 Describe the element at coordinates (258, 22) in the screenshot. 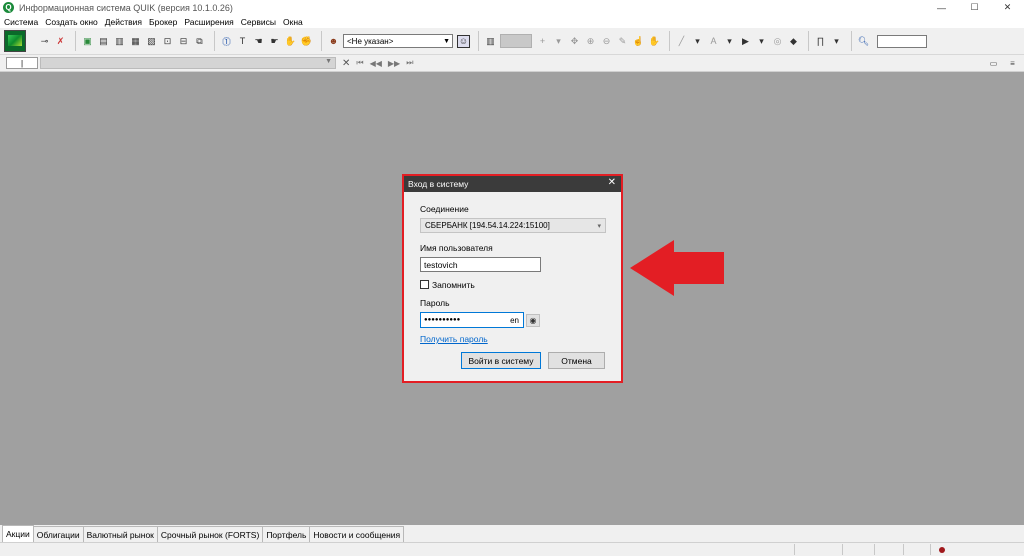

I see `menu-services: Сервисы` at that location.